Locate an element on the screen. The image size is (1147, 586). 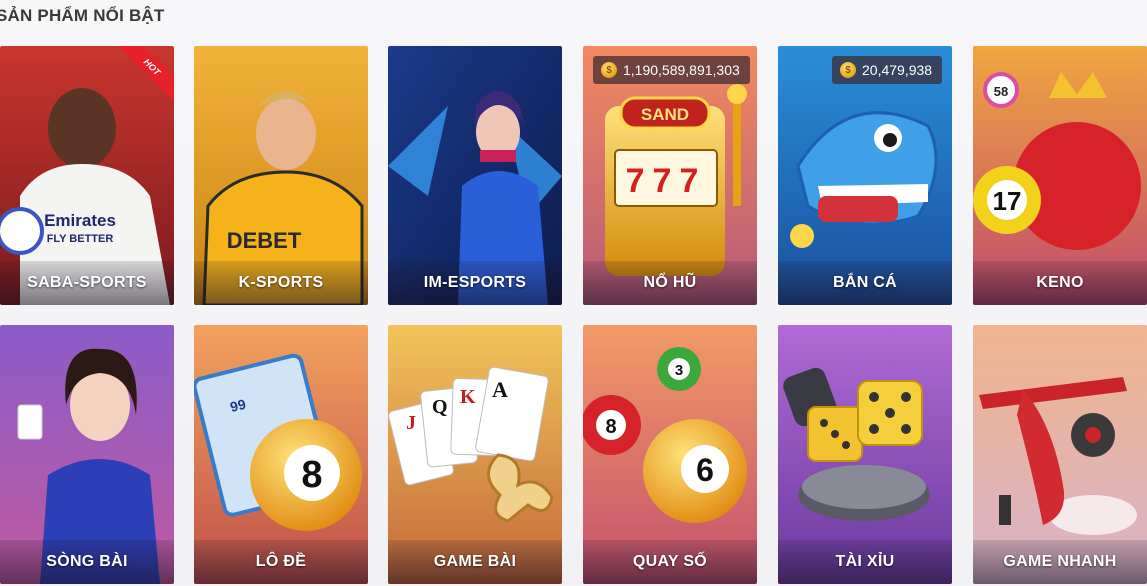
card-lo-de: 99 8 LÔ ĐỀ is located at coordinates (281, 454).